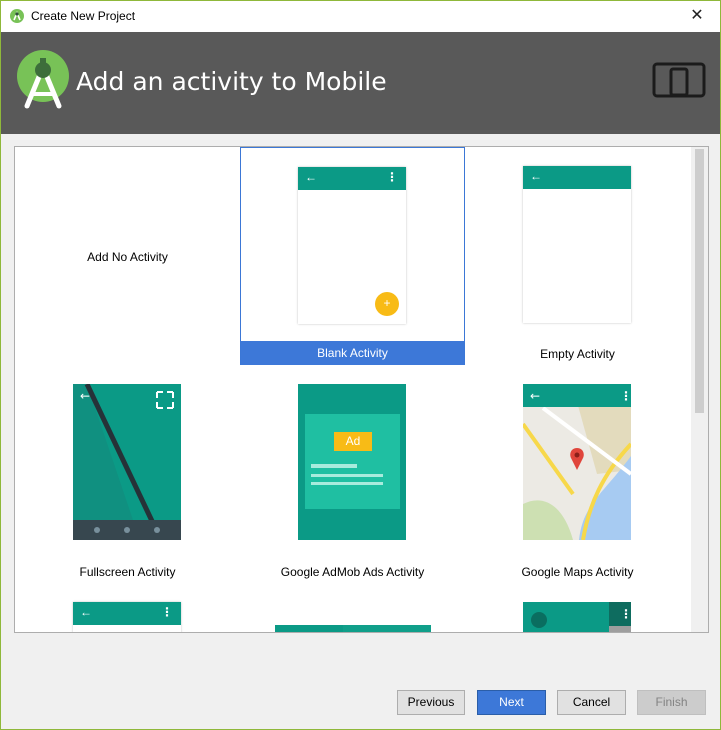 This screenshot has width=721, height=730. What do you see at coordinates (697, 16) in the screenshot?
I see `close-button: ✕` at bounding box center [697, 16].